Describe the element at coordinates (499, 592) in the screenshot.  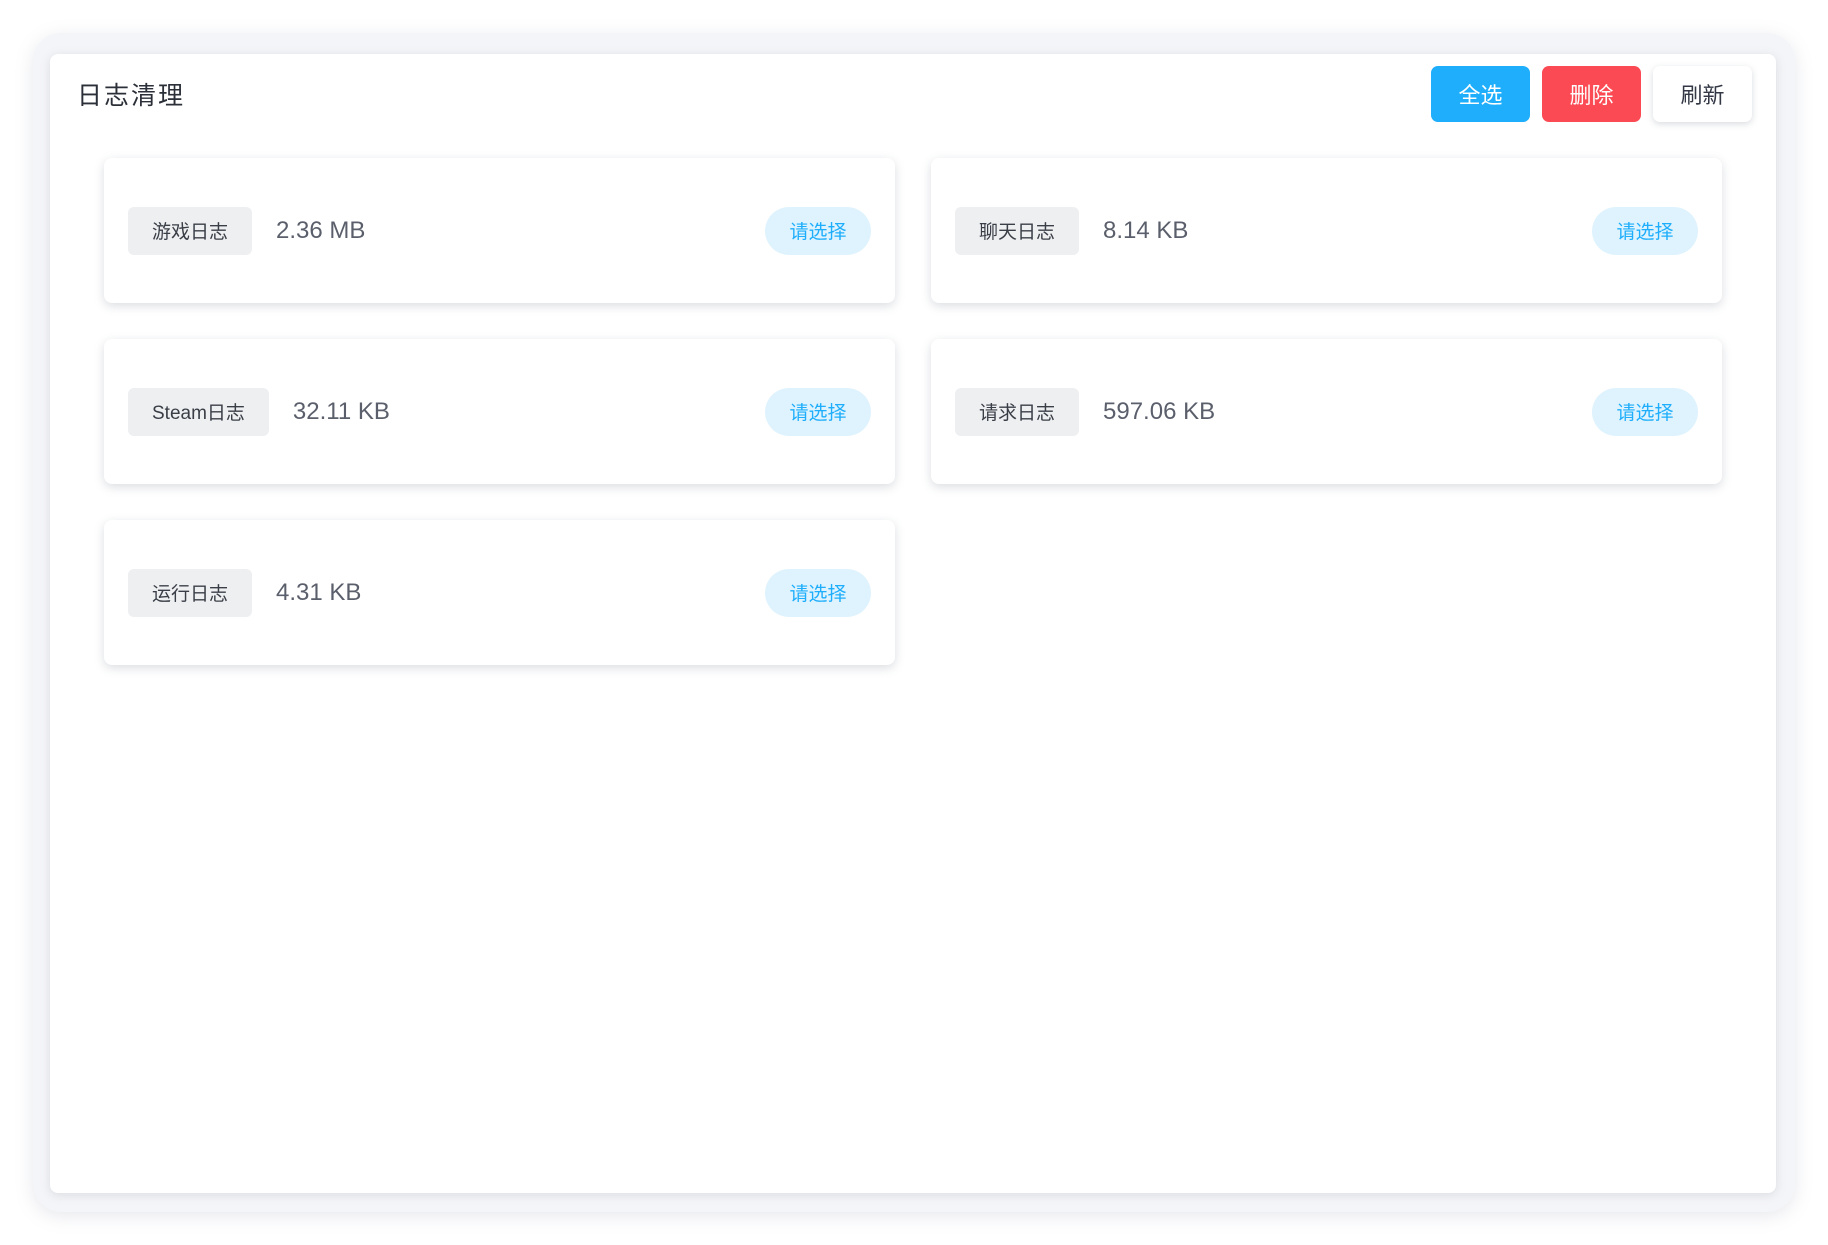
I see `log-card-runtime: 运行日志 4.31 KB 请选择` at that location.